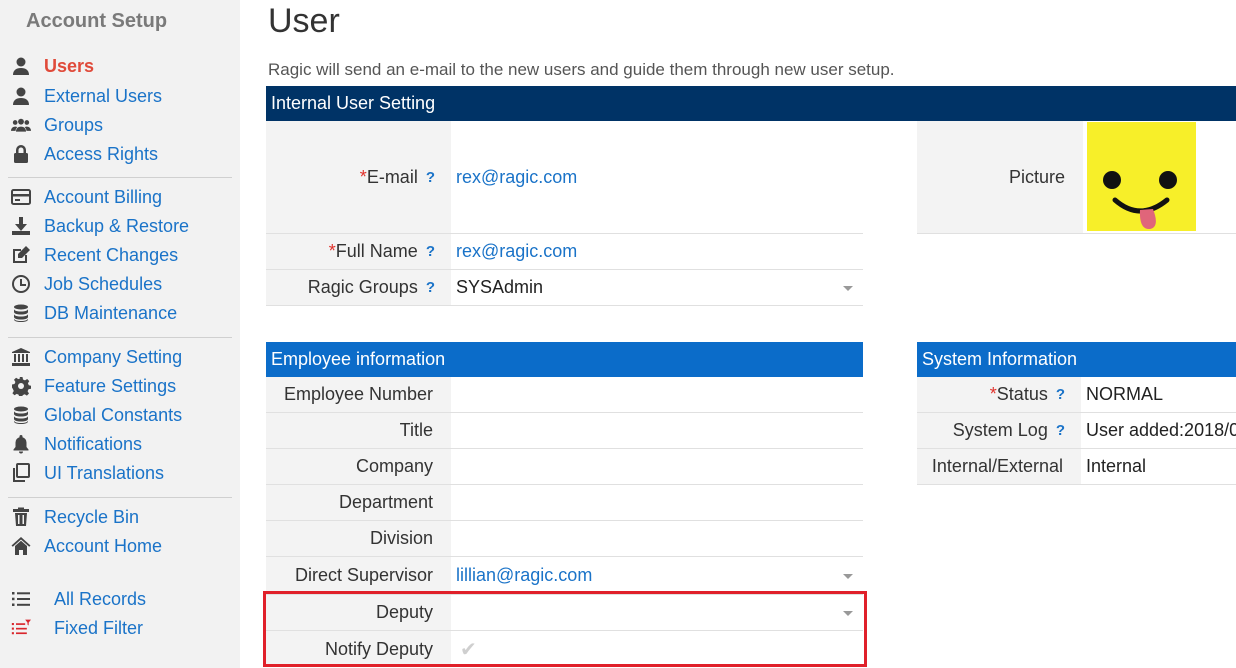 The height and width of the screenshot is (668, 1236). Describe the element at coordinates (73, 517) in the screenshot. I see `sidebar-item-recycle-bin: Recycle Bin` at that location.